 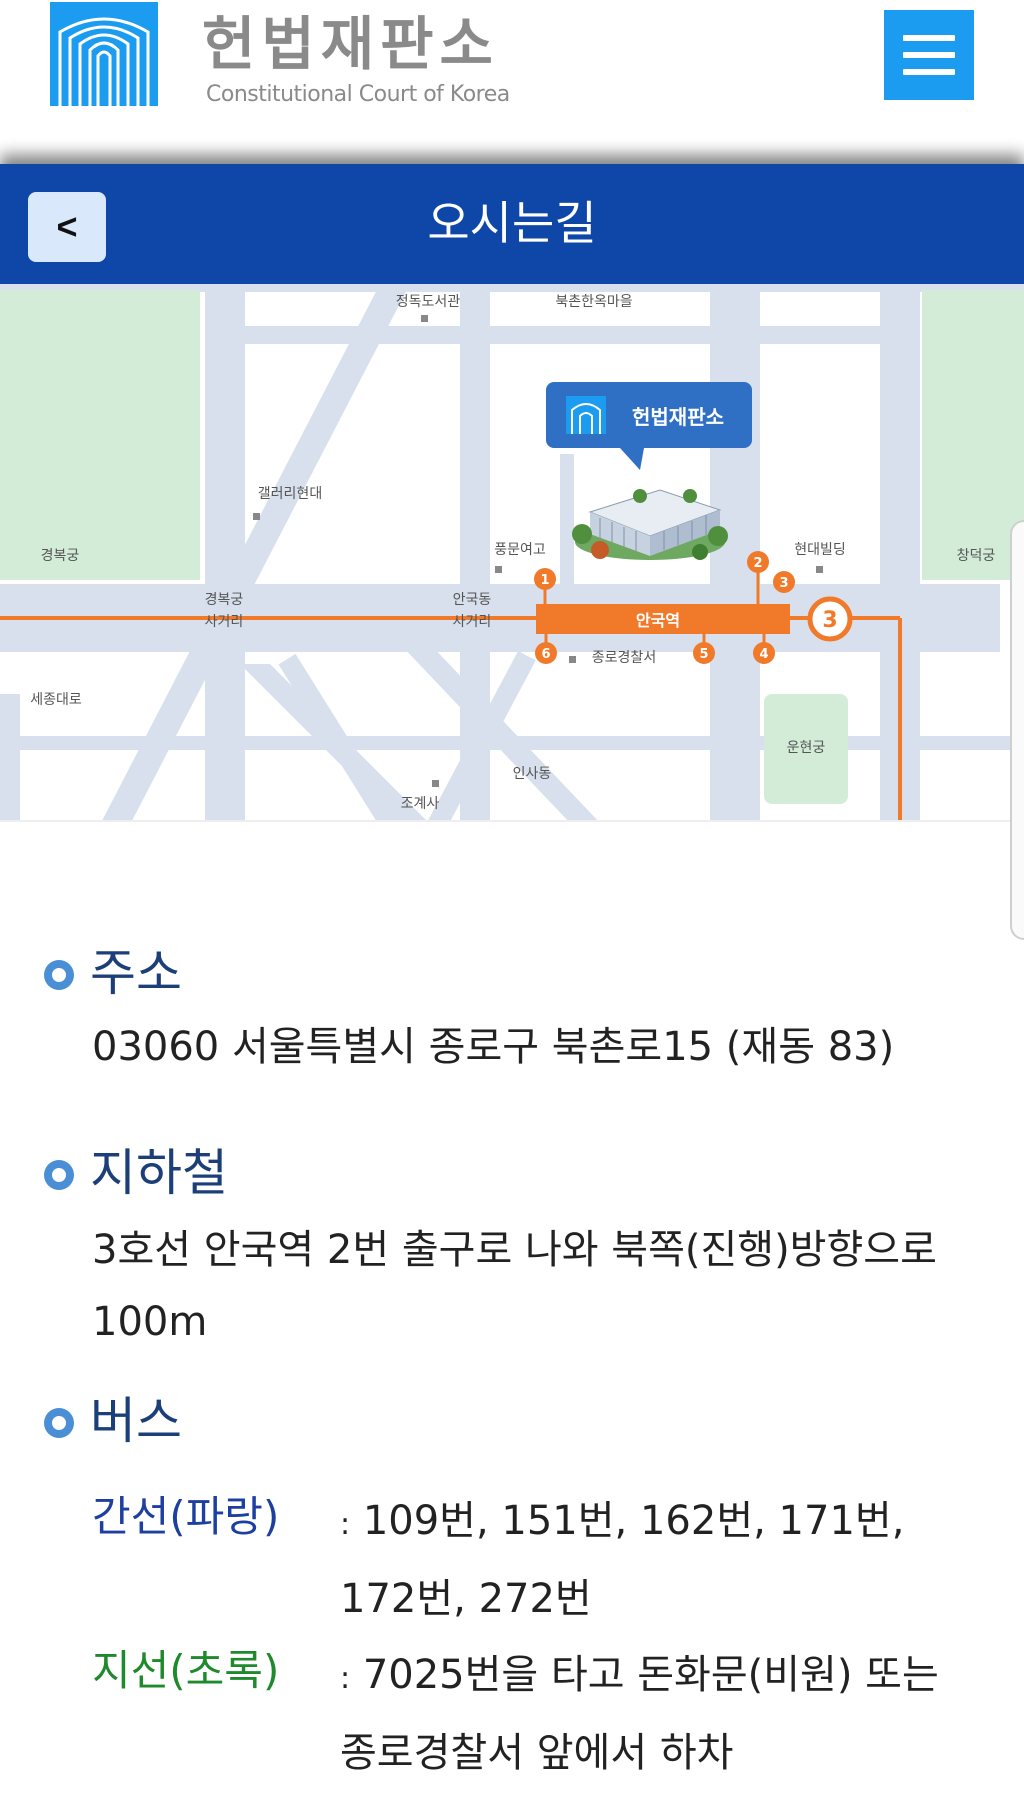 What do you see at coordinates (973, 435) in the screenshot?
I see `park-changdeokgung` at bounding box center [973, 435].